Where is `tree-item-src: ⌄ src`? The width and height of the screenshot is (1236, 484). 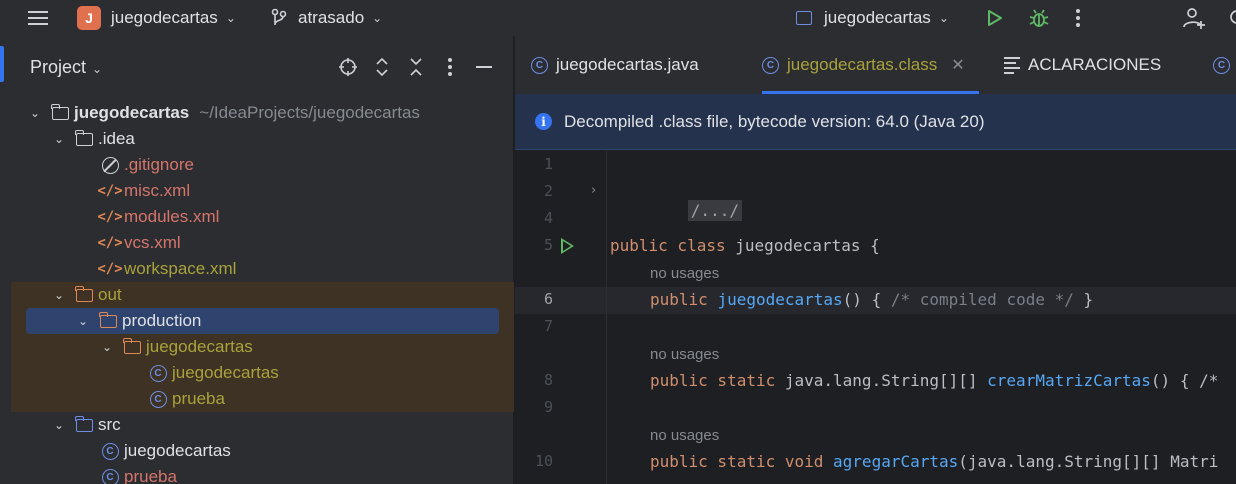
tree-item-src: ⌄ src is located at coordinates (86, 425).